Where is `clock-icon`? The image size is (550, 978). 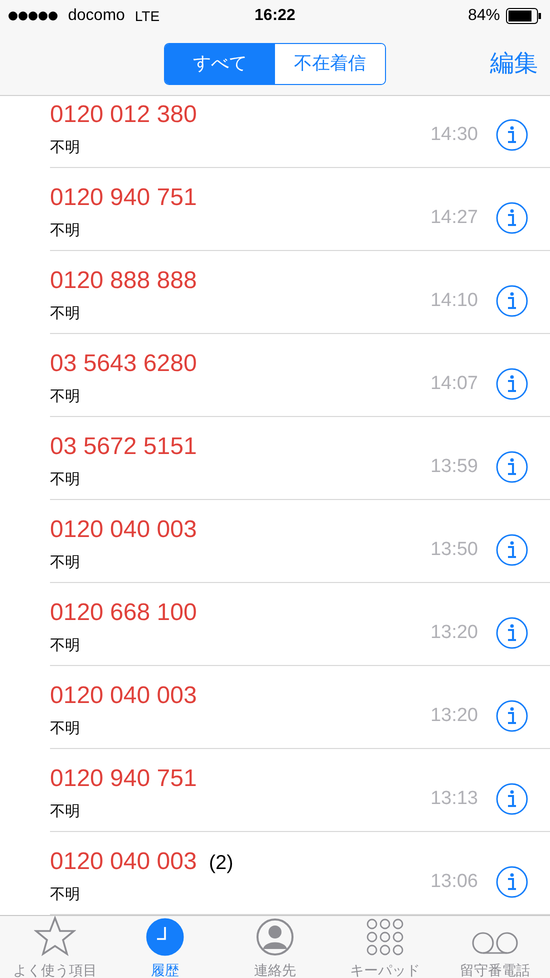 clock-icon is located at coordinates (165, 937).